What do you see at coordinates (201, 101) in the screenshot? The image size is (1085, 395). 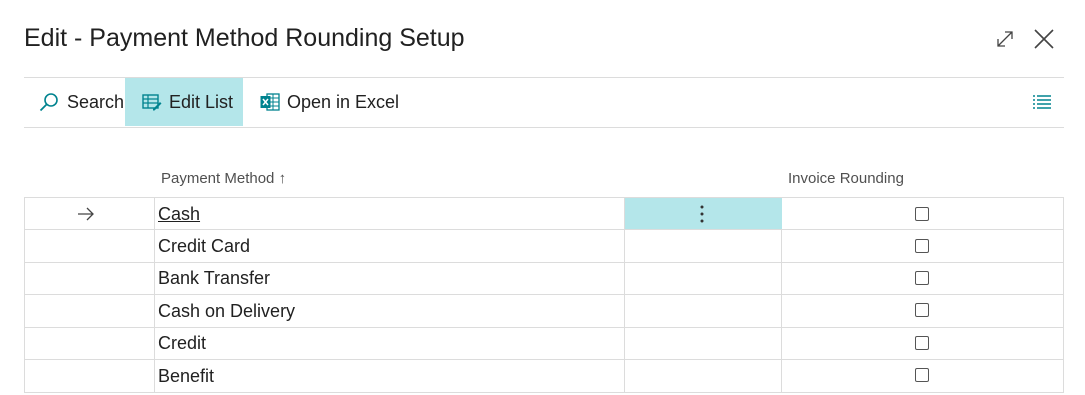 I see `edit-list-label: Edit List` at bounding box center [201, 101].